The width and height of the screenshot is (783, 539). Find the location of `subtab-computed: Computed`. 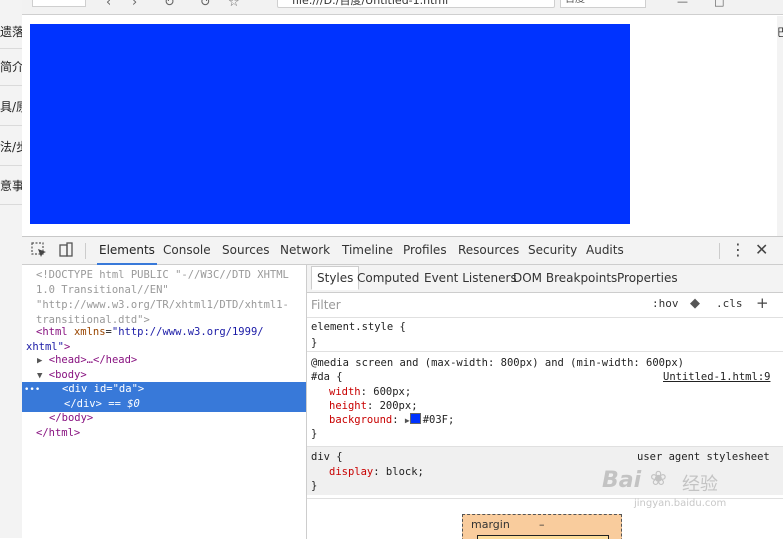

subtab-computed: Computed is located at coordinates (388, 278).